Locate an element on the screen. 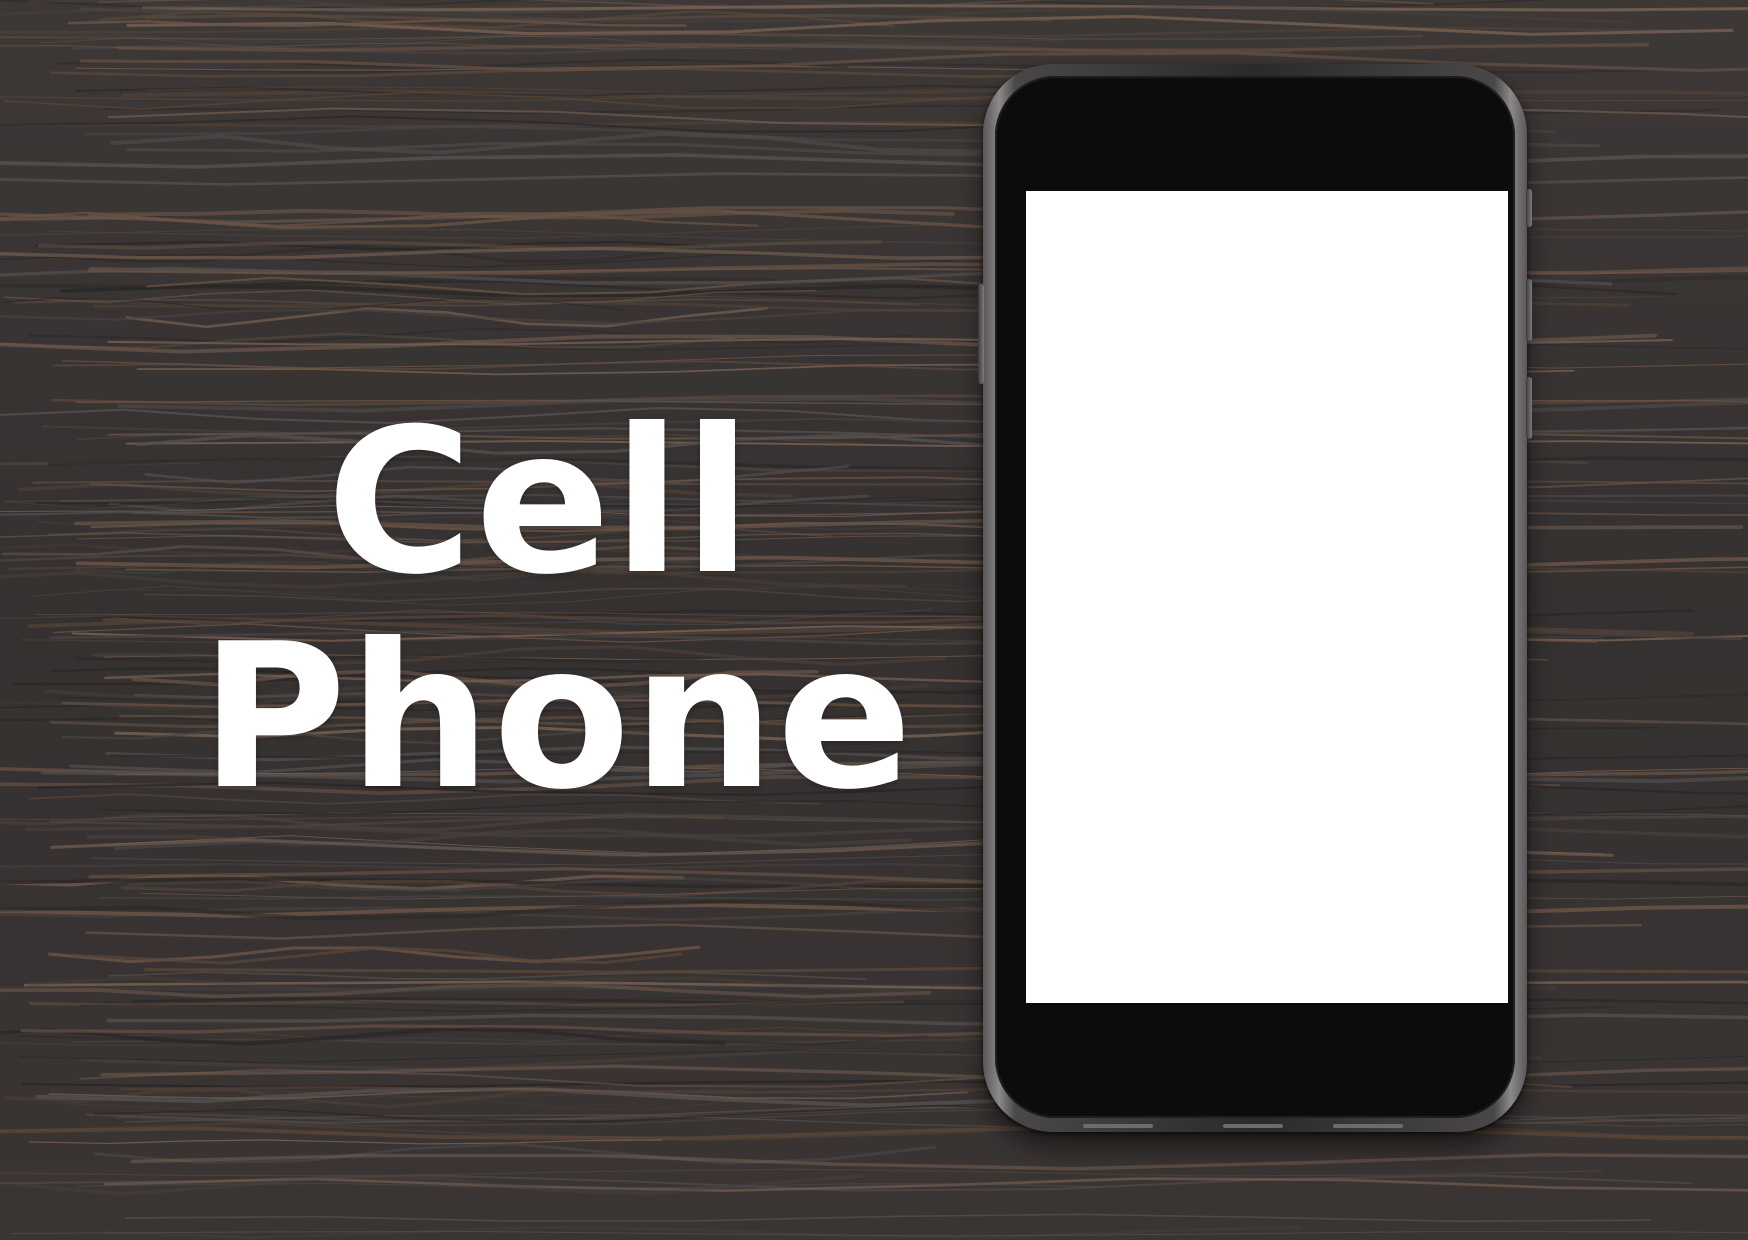 Image resolution: width=1748 pixels, height=1240 pixels. side-button is located at coordinates (1529, 408).